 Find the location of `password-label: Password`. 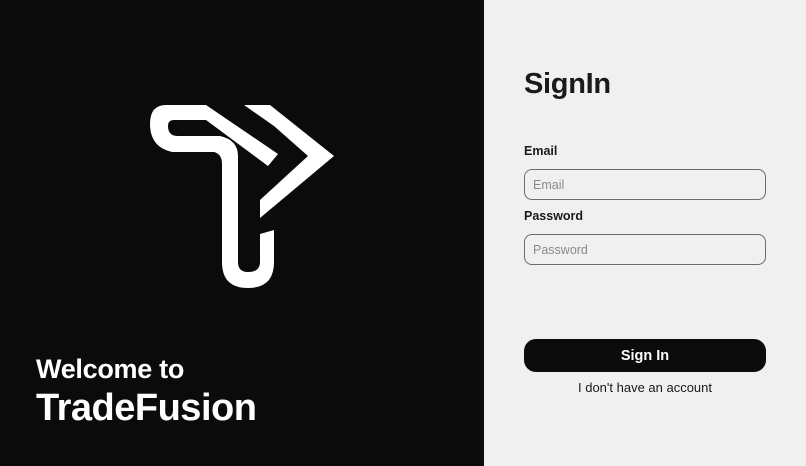

password-label: Password is located at coordinates (554, 216).